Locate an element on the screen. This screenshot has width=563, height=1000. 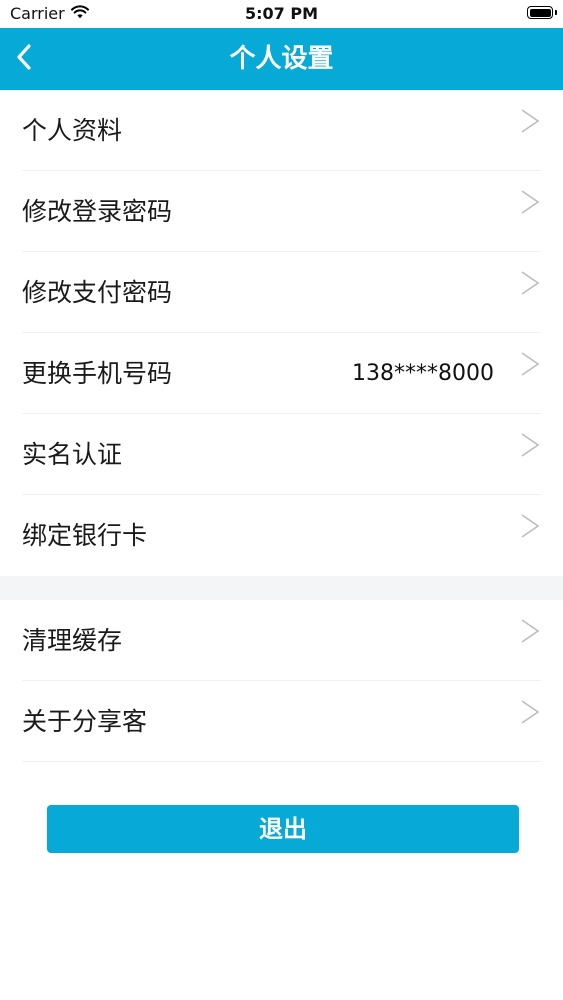
settings-item-change-phone: 更换手机号码 138****8000 is located at coordinates (281, 373).